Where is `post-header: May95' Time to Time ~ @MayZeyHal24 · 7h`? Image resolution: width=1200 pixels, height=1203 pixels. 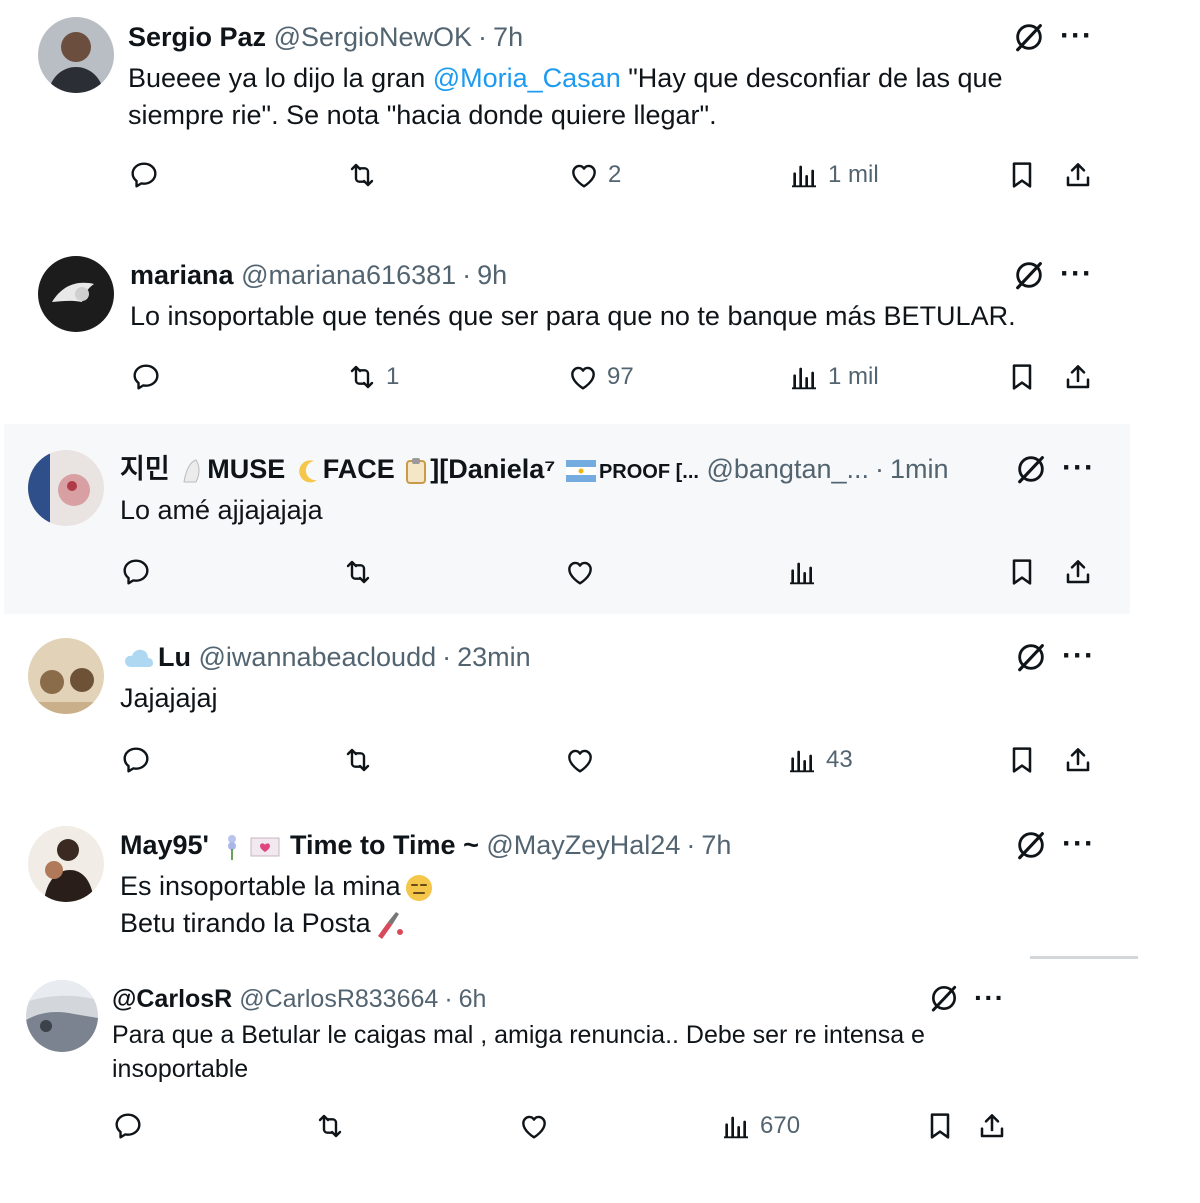
post-header: May95' Time to Time ~ @MayZeyHal24 · 7h is located at coordinates (425, 845).